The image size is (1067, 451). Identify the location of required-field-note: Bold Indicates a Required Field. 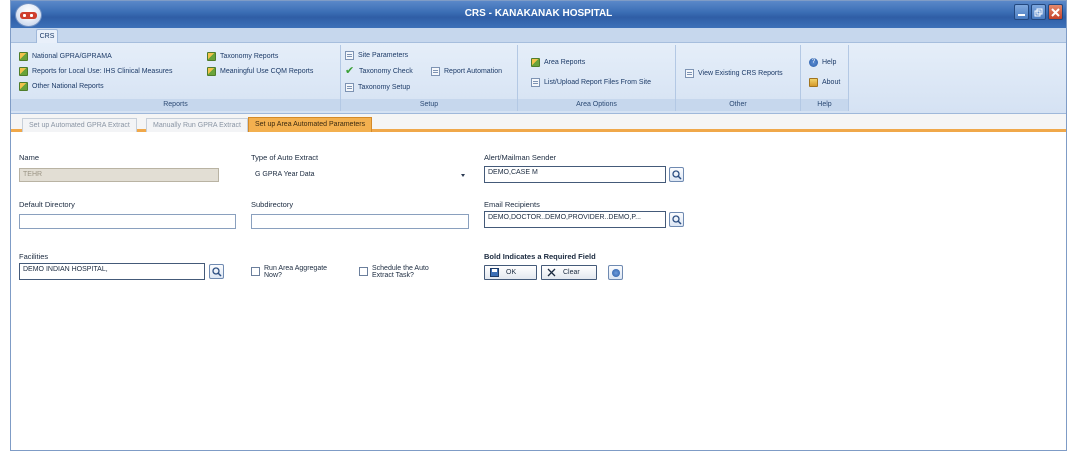
(540, 256).